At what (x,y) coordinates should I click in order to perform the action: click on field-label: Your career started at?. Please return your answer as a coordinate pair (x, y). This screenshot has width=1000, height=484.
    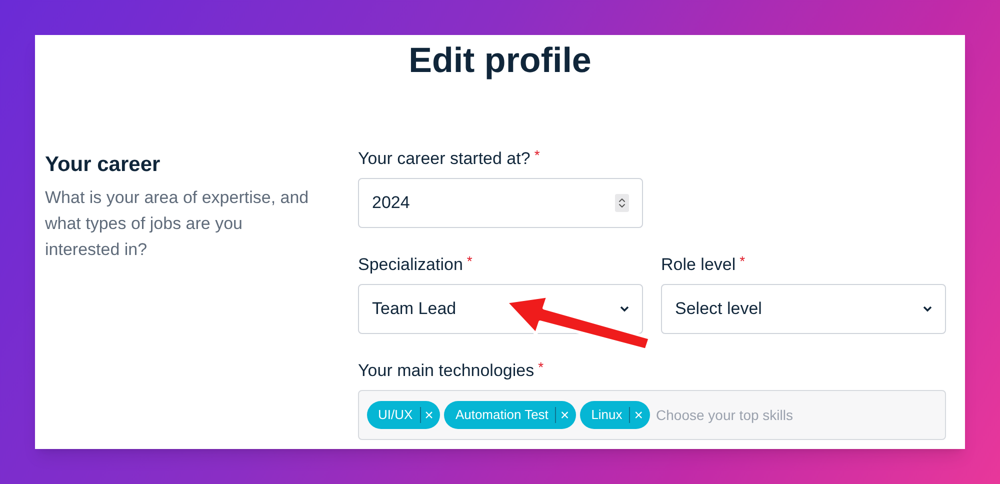
    Looking at the image, I should click on (444, 159).